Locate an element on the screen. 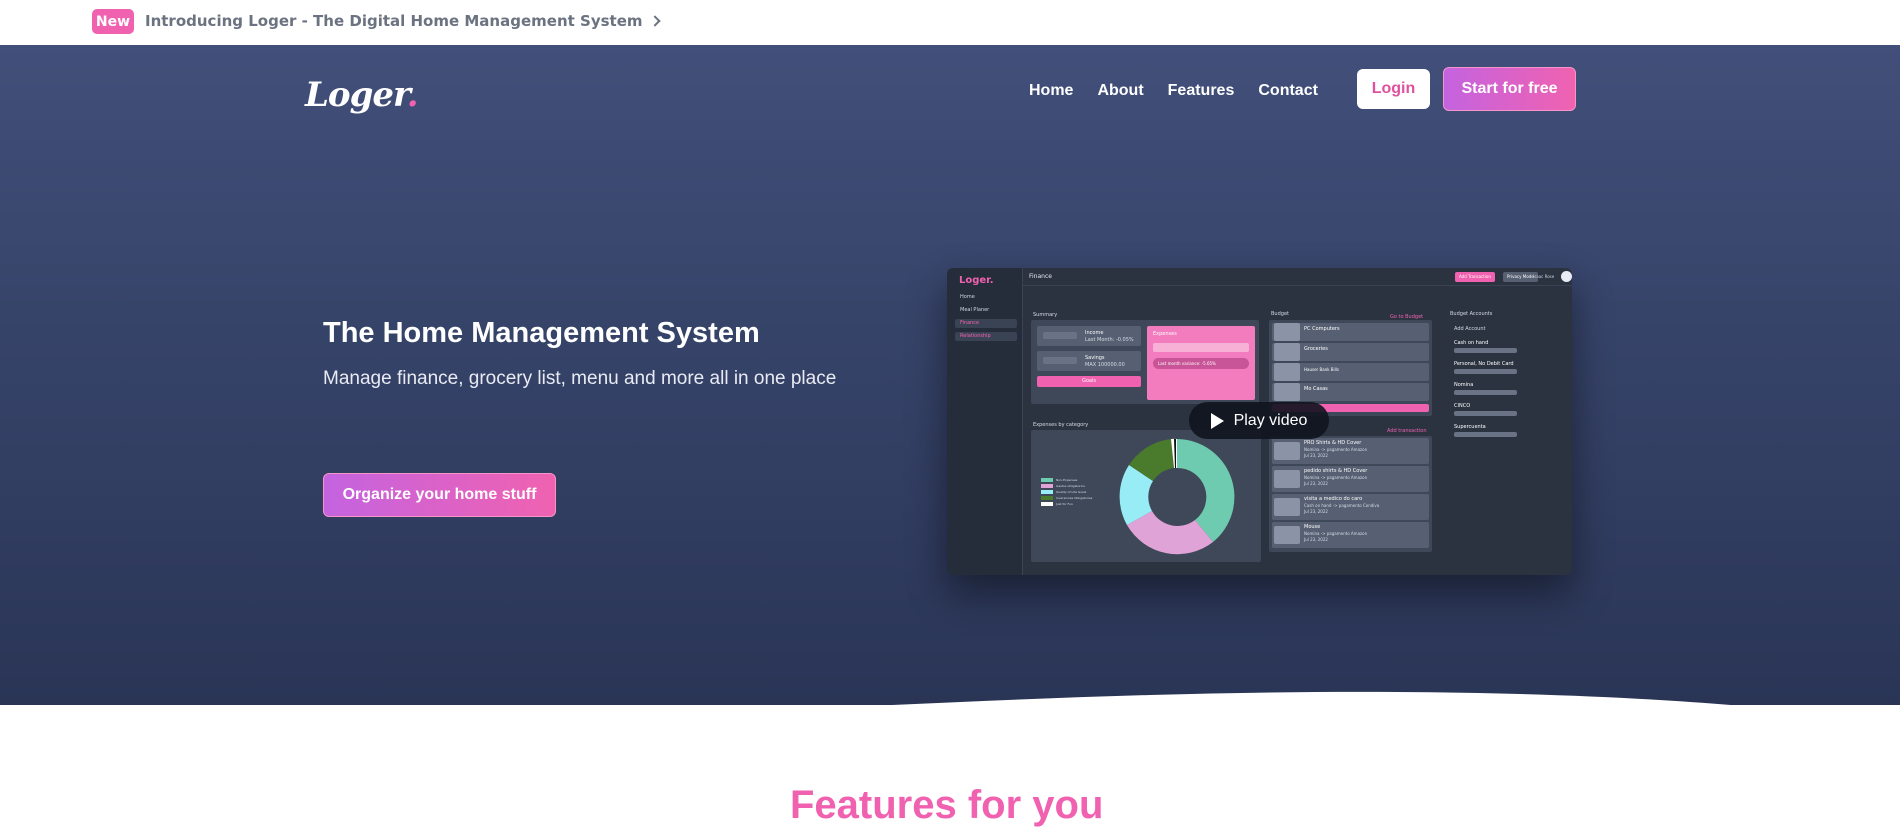  preview-budget-item: Hauser Bank Bills is located at coordinates (1321, 369).